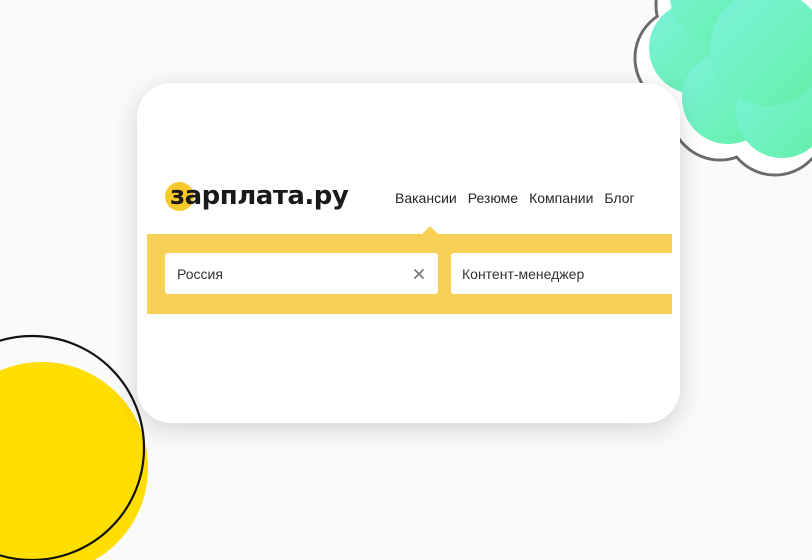  I want to click on search-bar: Россия Контент-менеджер, so click(413, 274).